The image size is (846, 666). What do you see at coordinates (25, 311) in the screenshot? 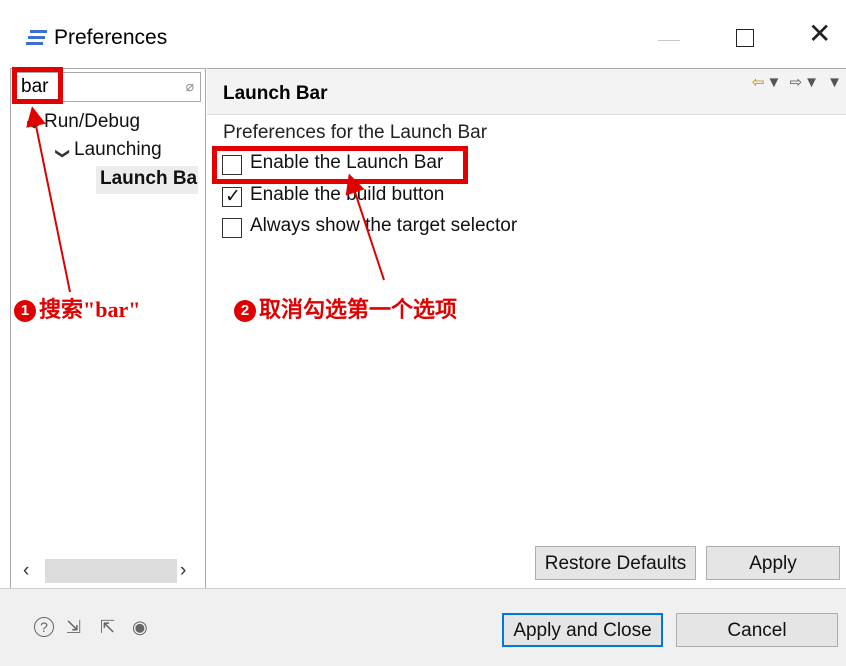
I see `step-1-number: 1` at bounding box center [25, 311].